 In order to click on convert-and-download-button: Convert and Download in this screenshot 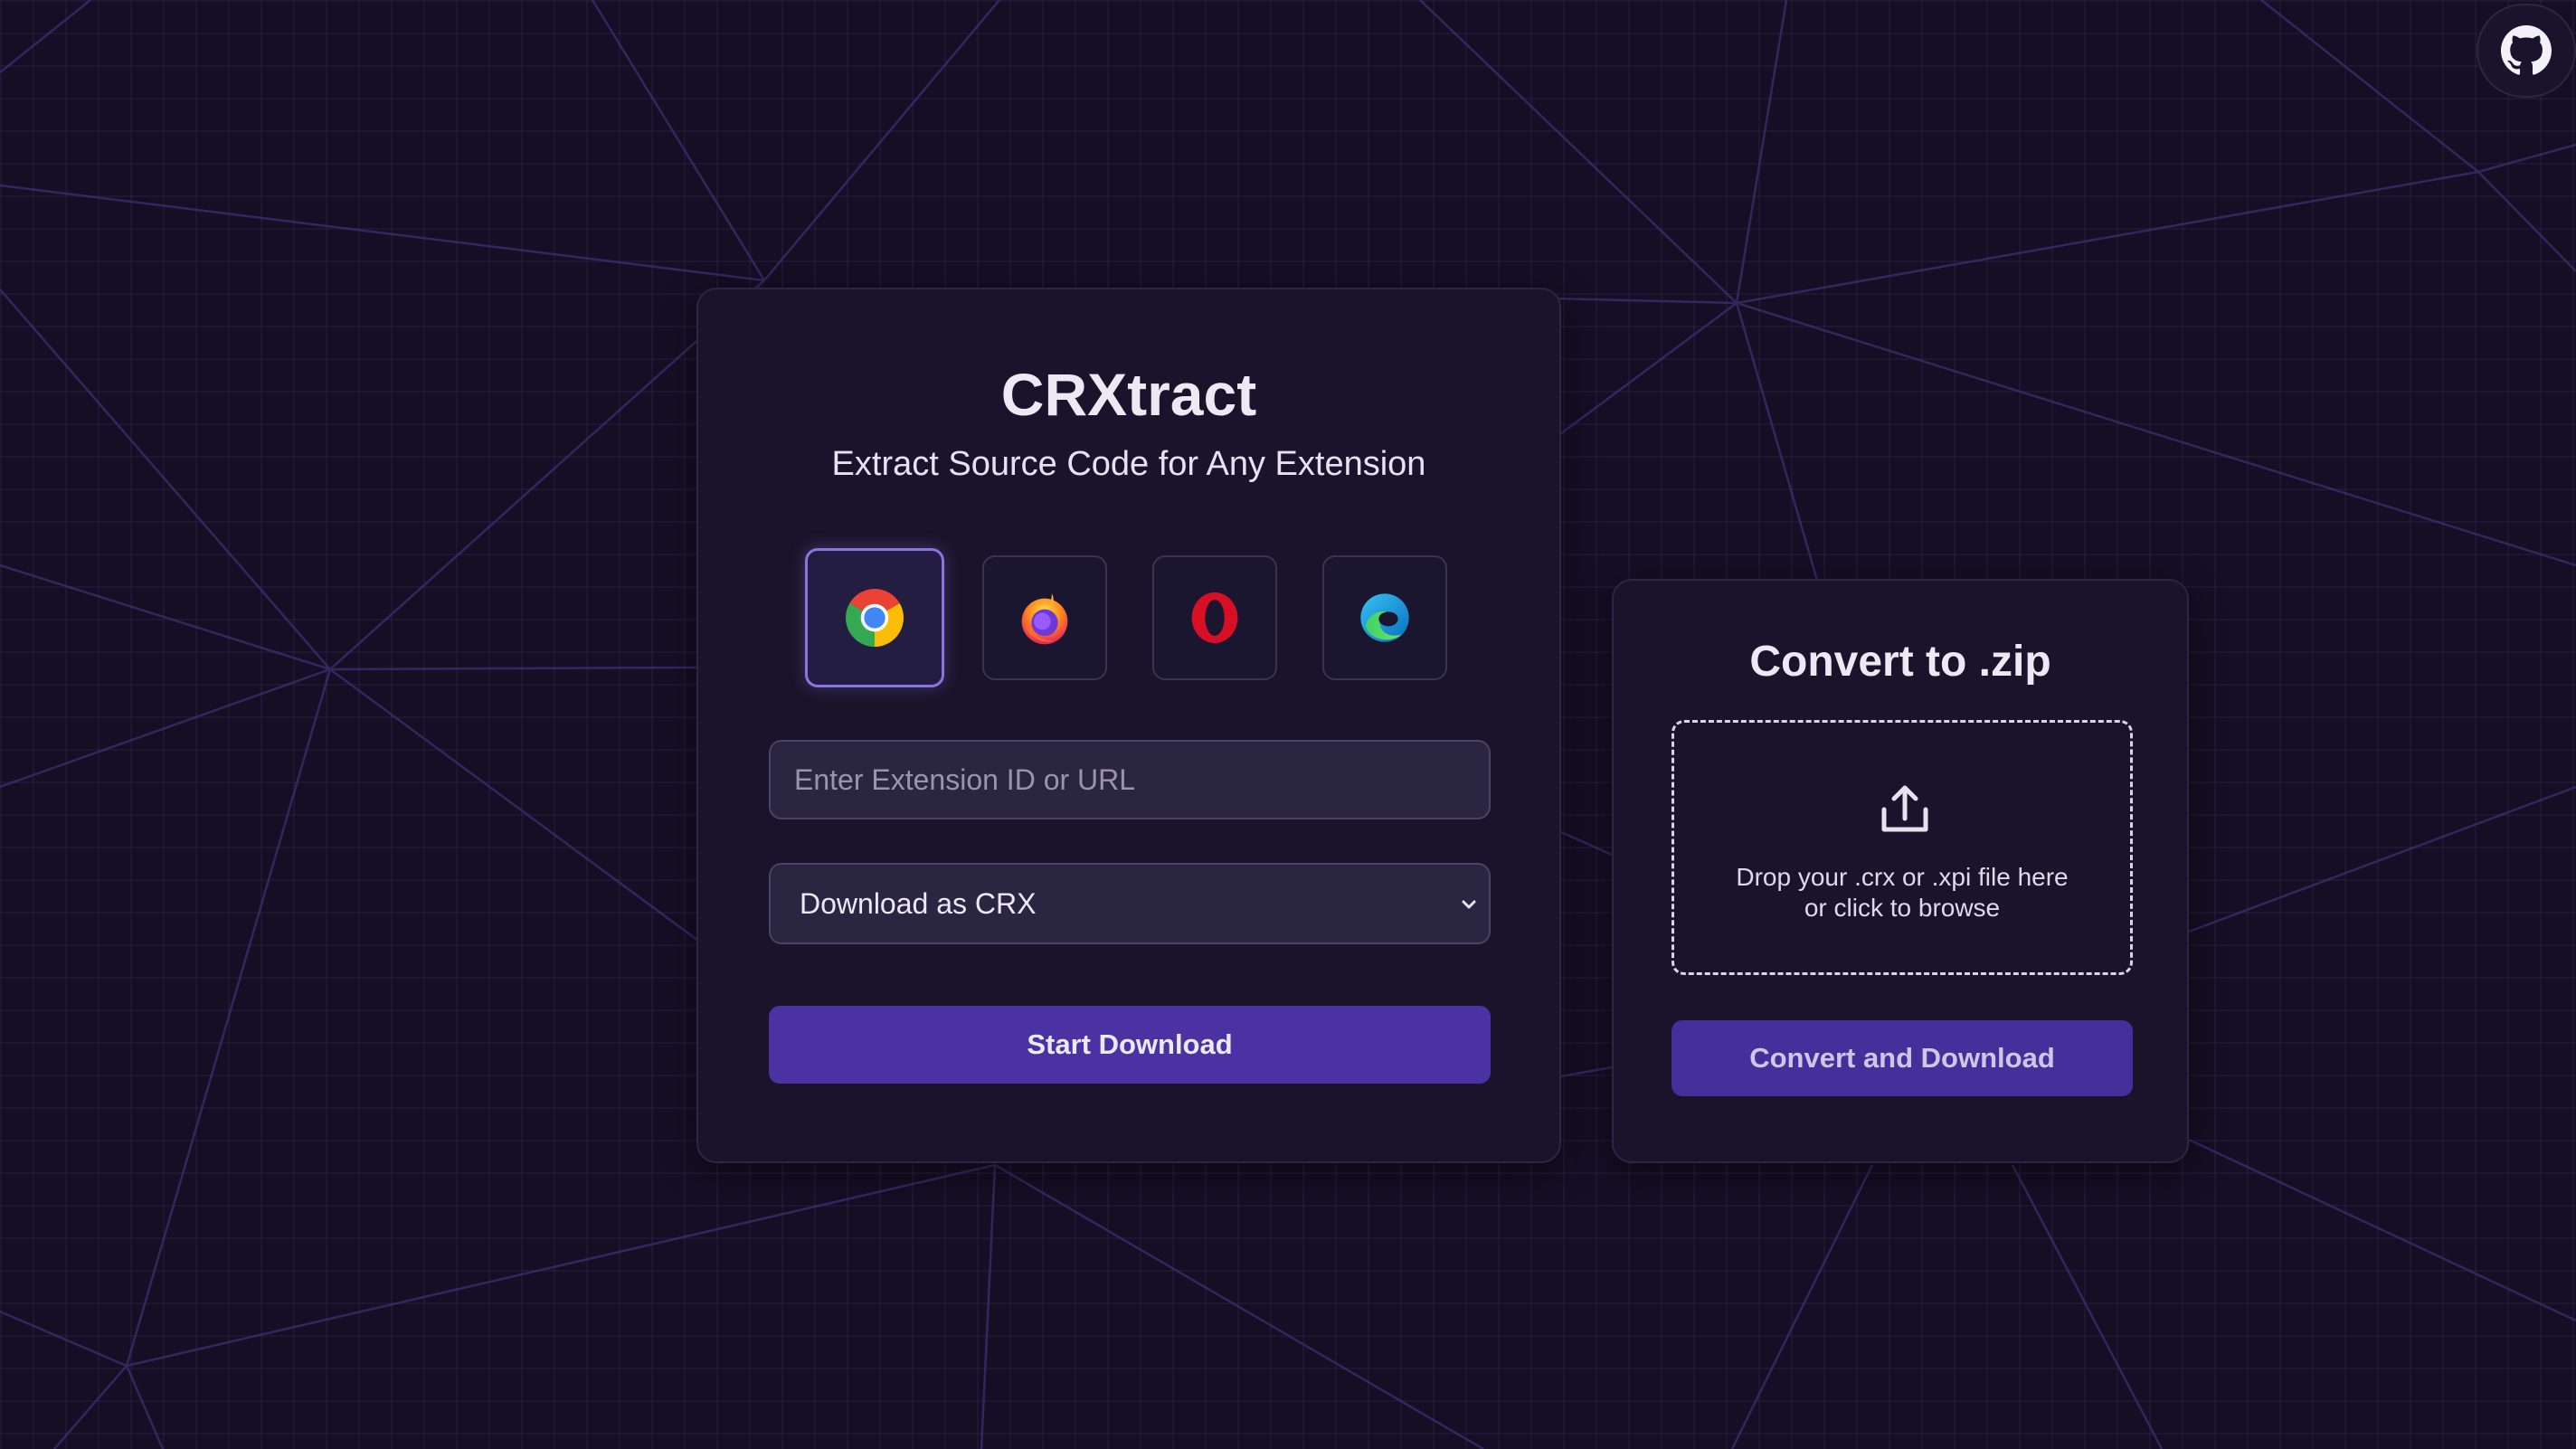, I will do `click(1903, 1058)`.